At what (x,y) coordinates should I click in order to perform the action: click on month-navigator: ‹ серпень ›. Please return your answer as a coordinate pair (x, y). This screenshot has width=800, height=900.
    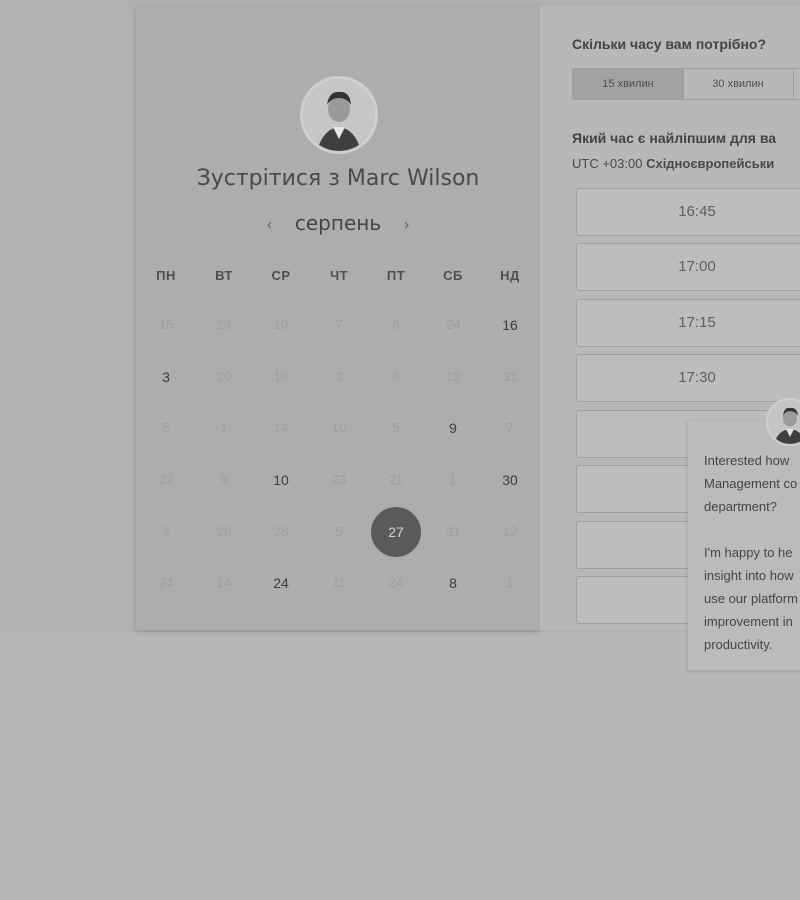
    Looking at the image, I should click on (338, 223).